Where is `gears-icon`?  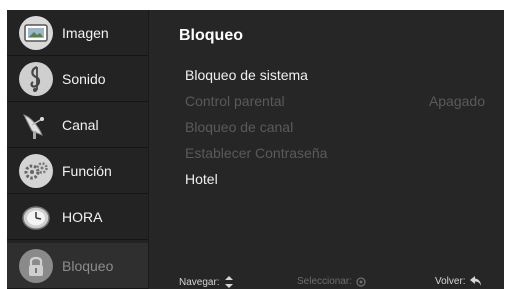
gears-icon is located at coordinates (36, 170).